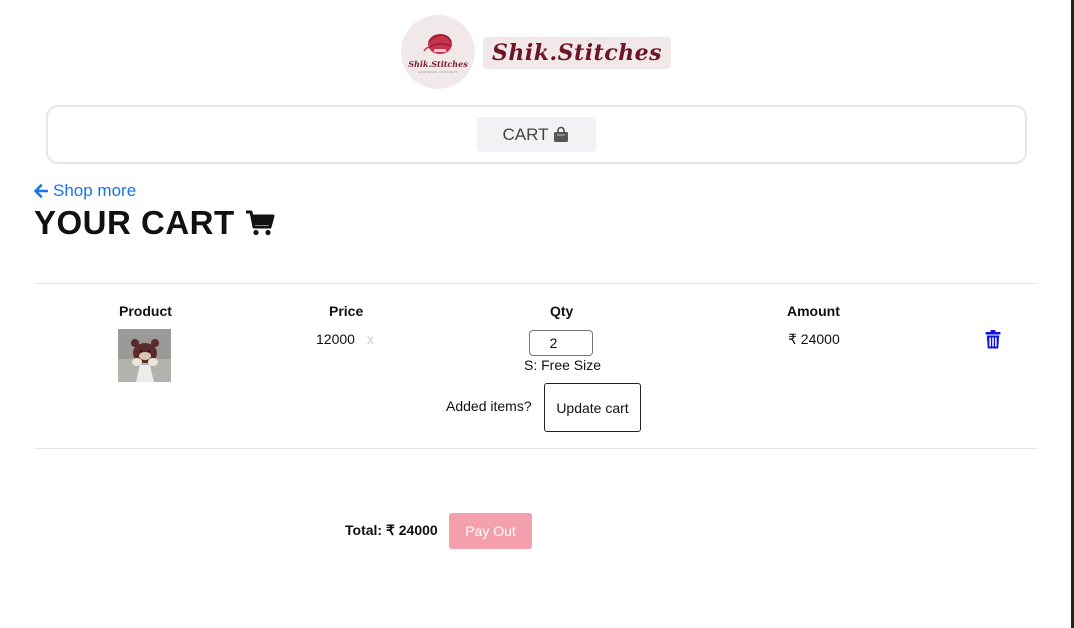 The width and height of the screenshot is (1074, 628). I want to click on page-title: YOUR CART, so click(154, 223).